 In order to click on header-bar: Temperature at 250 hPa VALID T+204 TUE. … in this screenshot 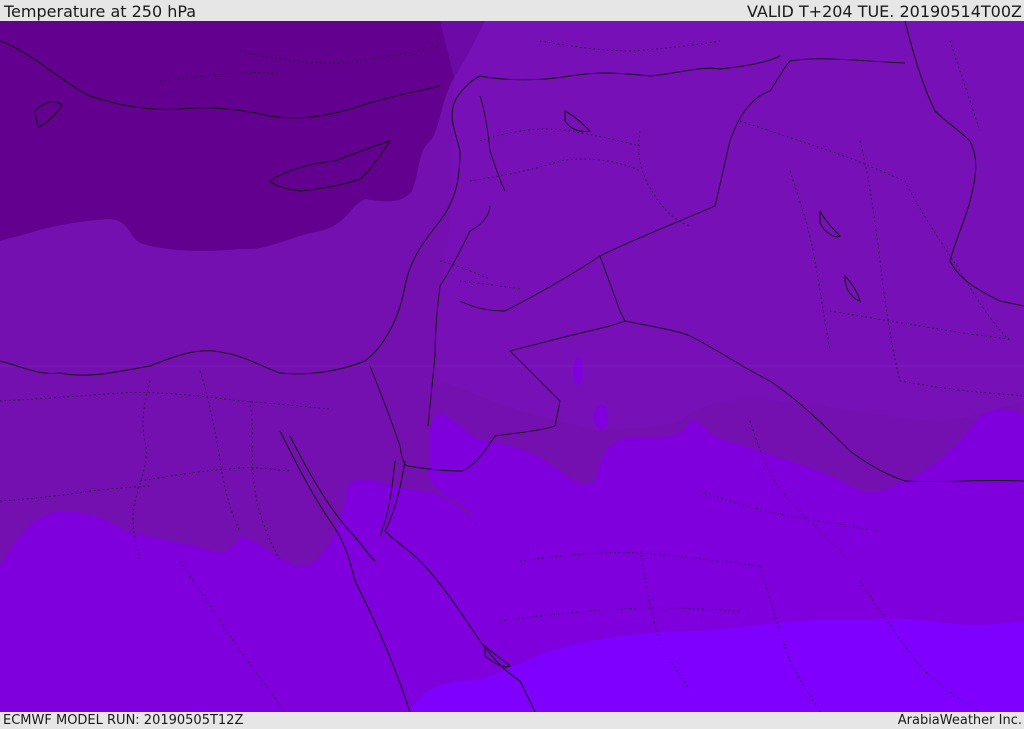, I will do `click(512, 10)`.